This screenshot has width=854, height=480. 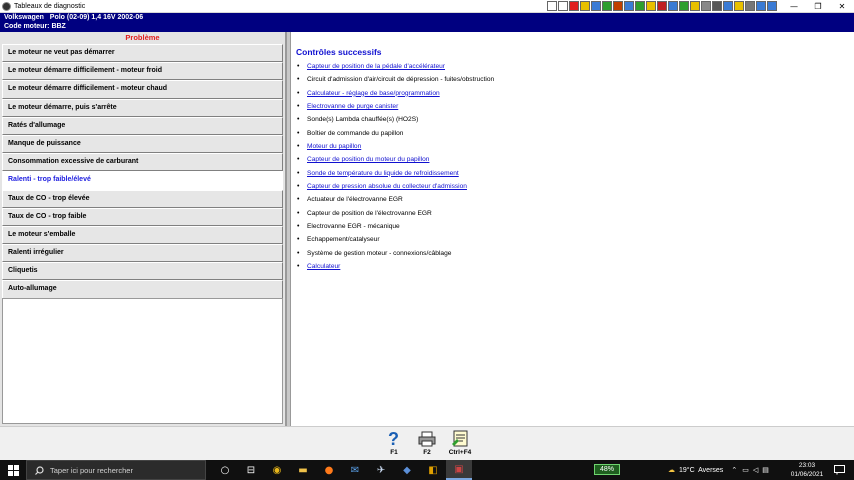 I want to click on help-key-label: F1, so click(x=394, y=452).